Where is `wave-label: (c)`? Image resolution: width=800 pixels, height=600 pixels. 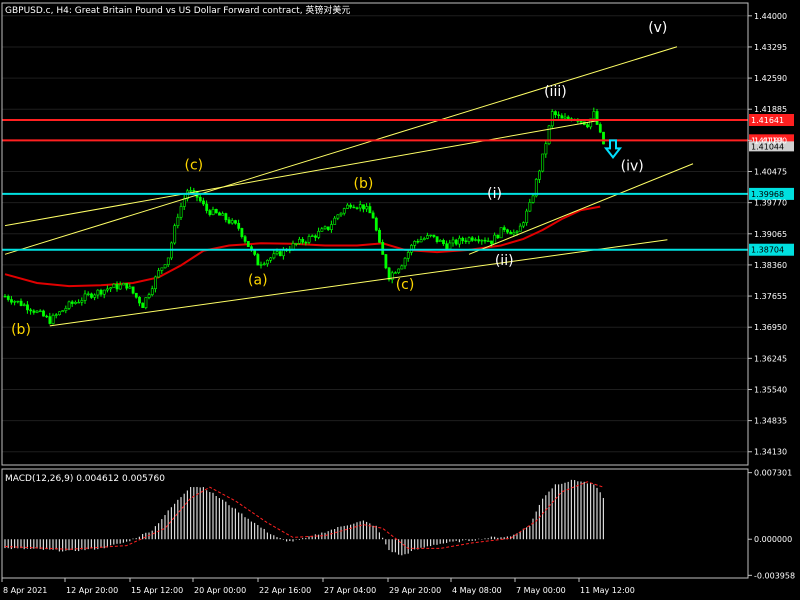
wave-label: (c) is located at coordinates (193, 166).